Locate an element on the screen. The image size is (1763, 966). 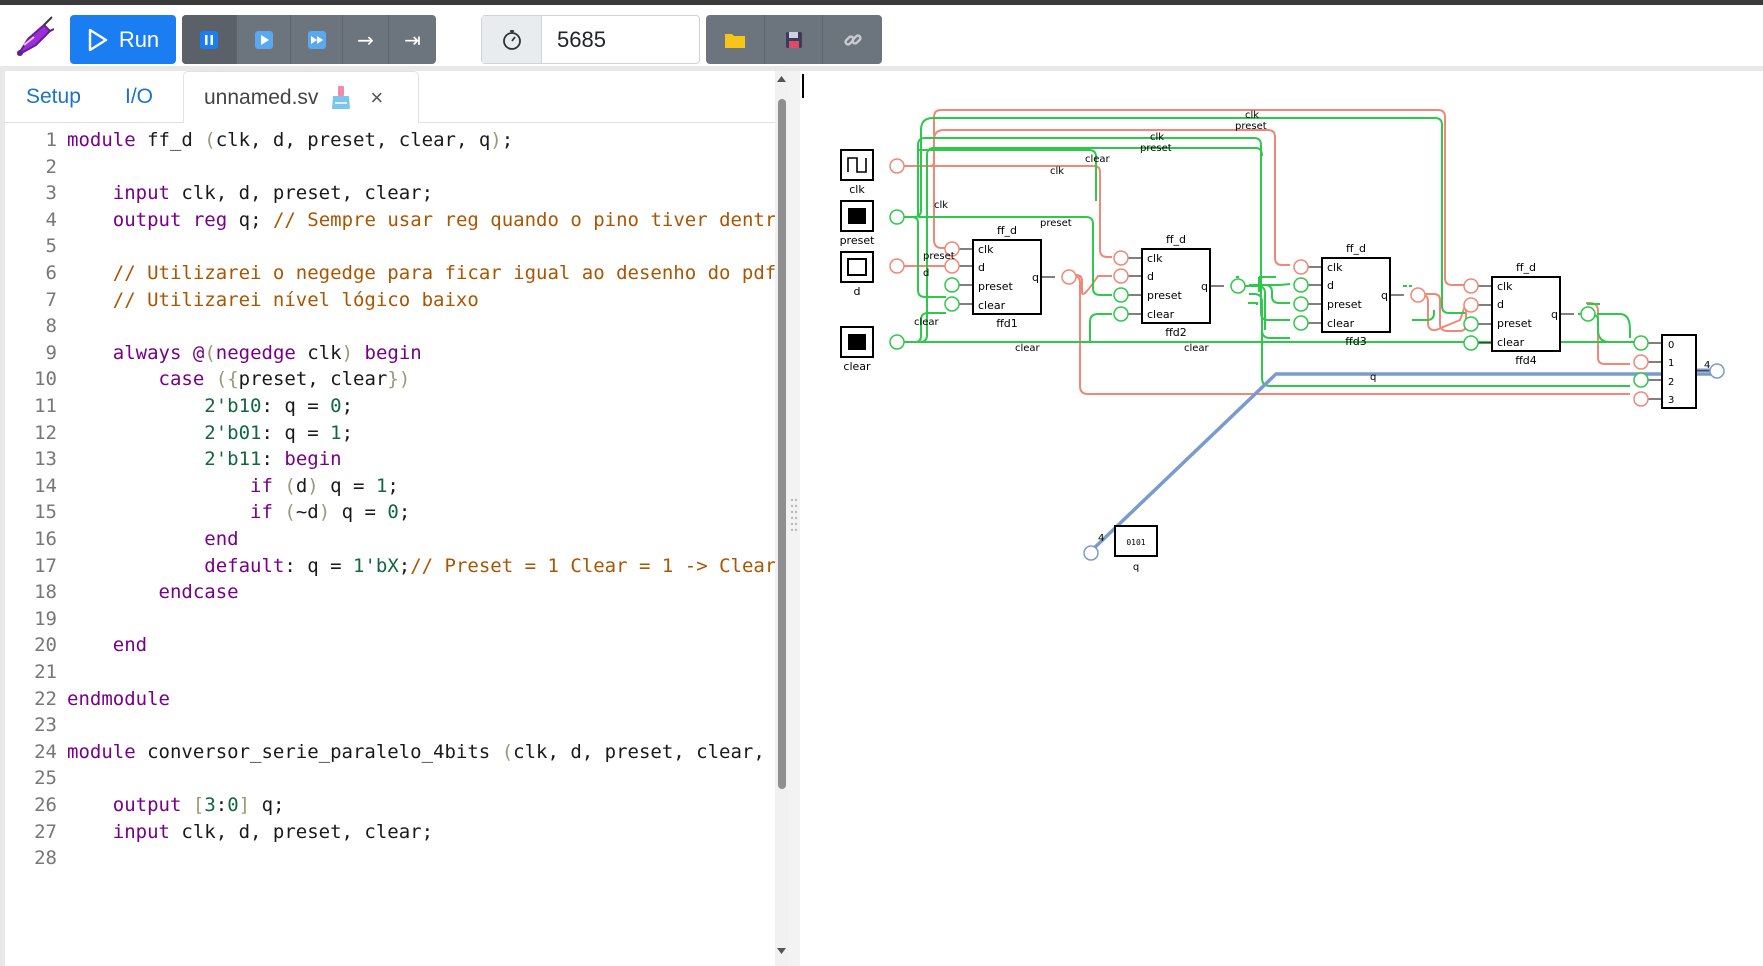
ff-port-clk: clk is located at coordinates (1155, 258).